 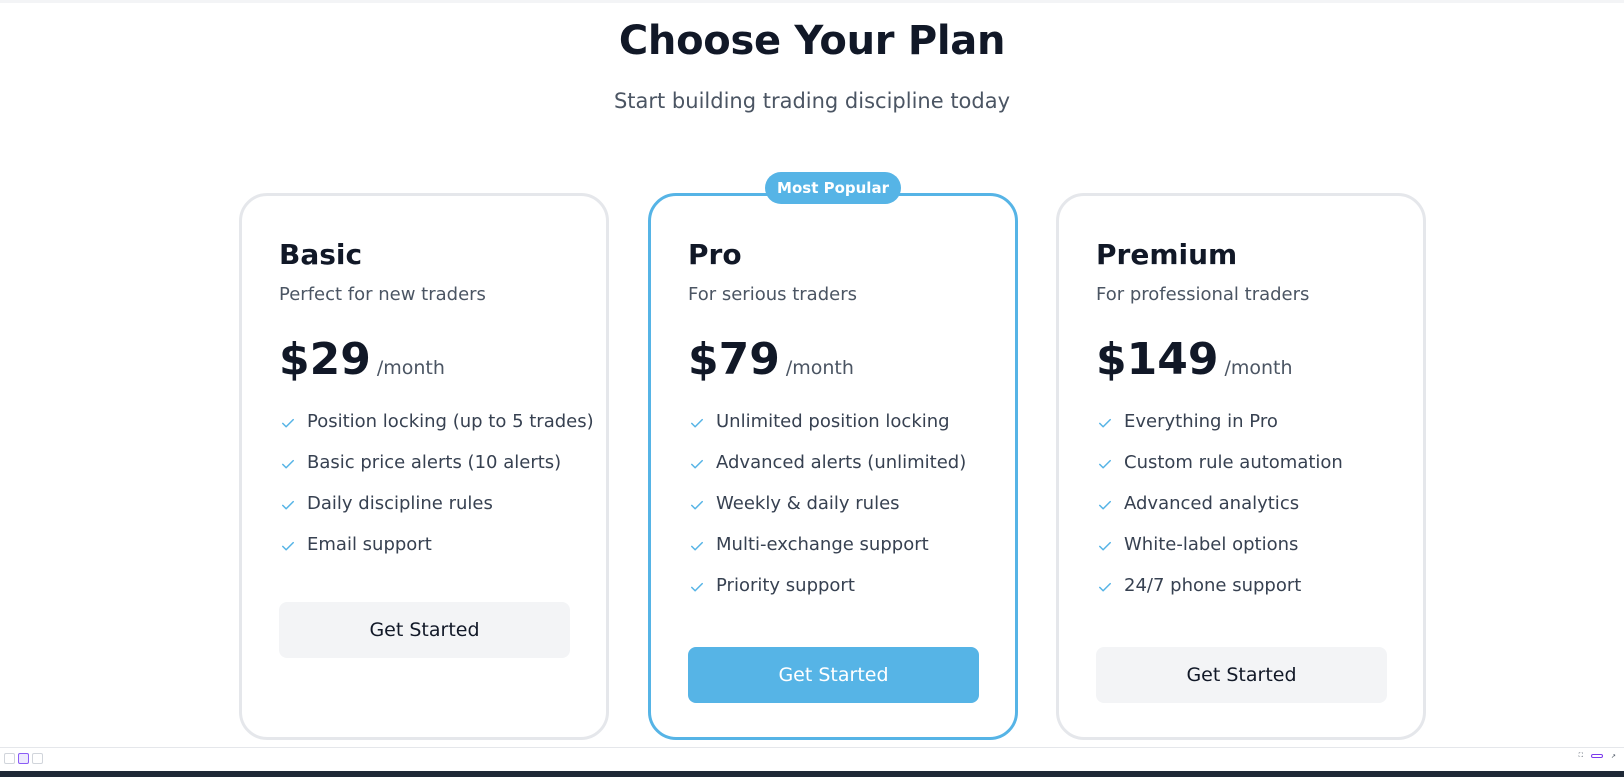 What do you see at coordinates (822, 544) in the screenshot?
I see `feature-text: Multi-exchange support` at bounding box center [822, 544].